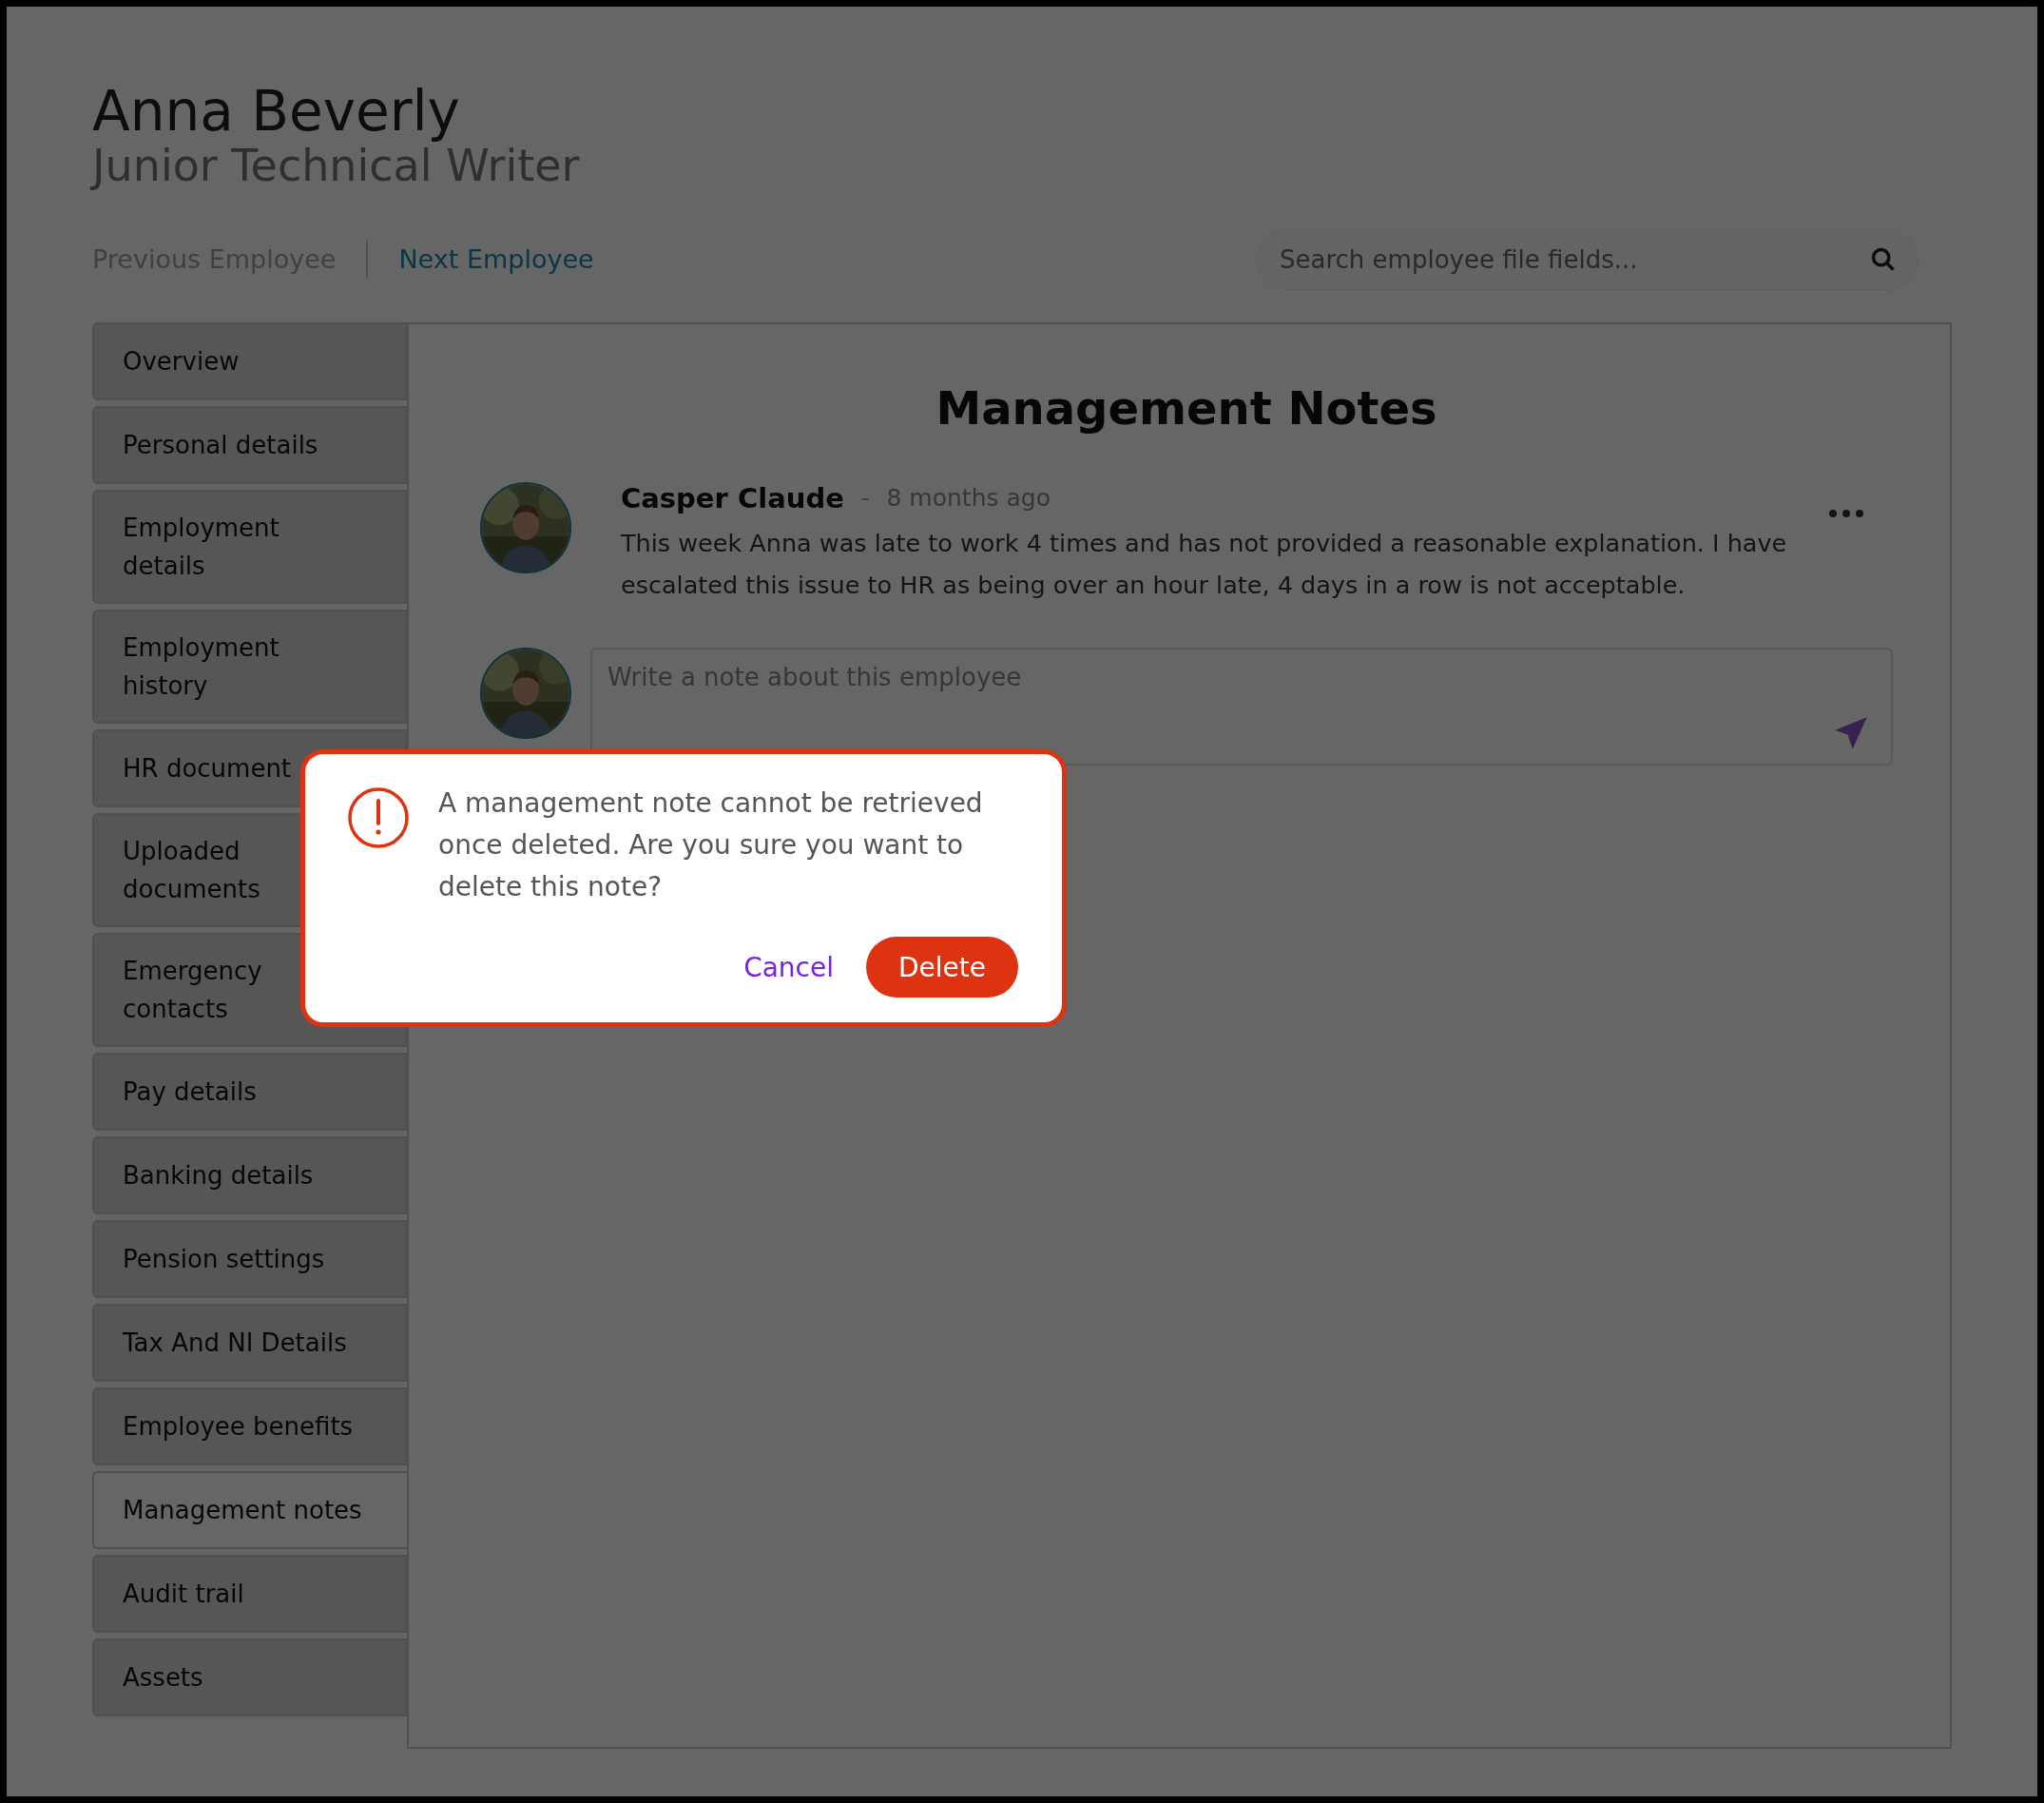 Image resolution: width=2044 pixels, height=1803 pixels. Describe the element at coordinates (942, 967) in the screenshot. I see `delete-button: Delete` at that location.